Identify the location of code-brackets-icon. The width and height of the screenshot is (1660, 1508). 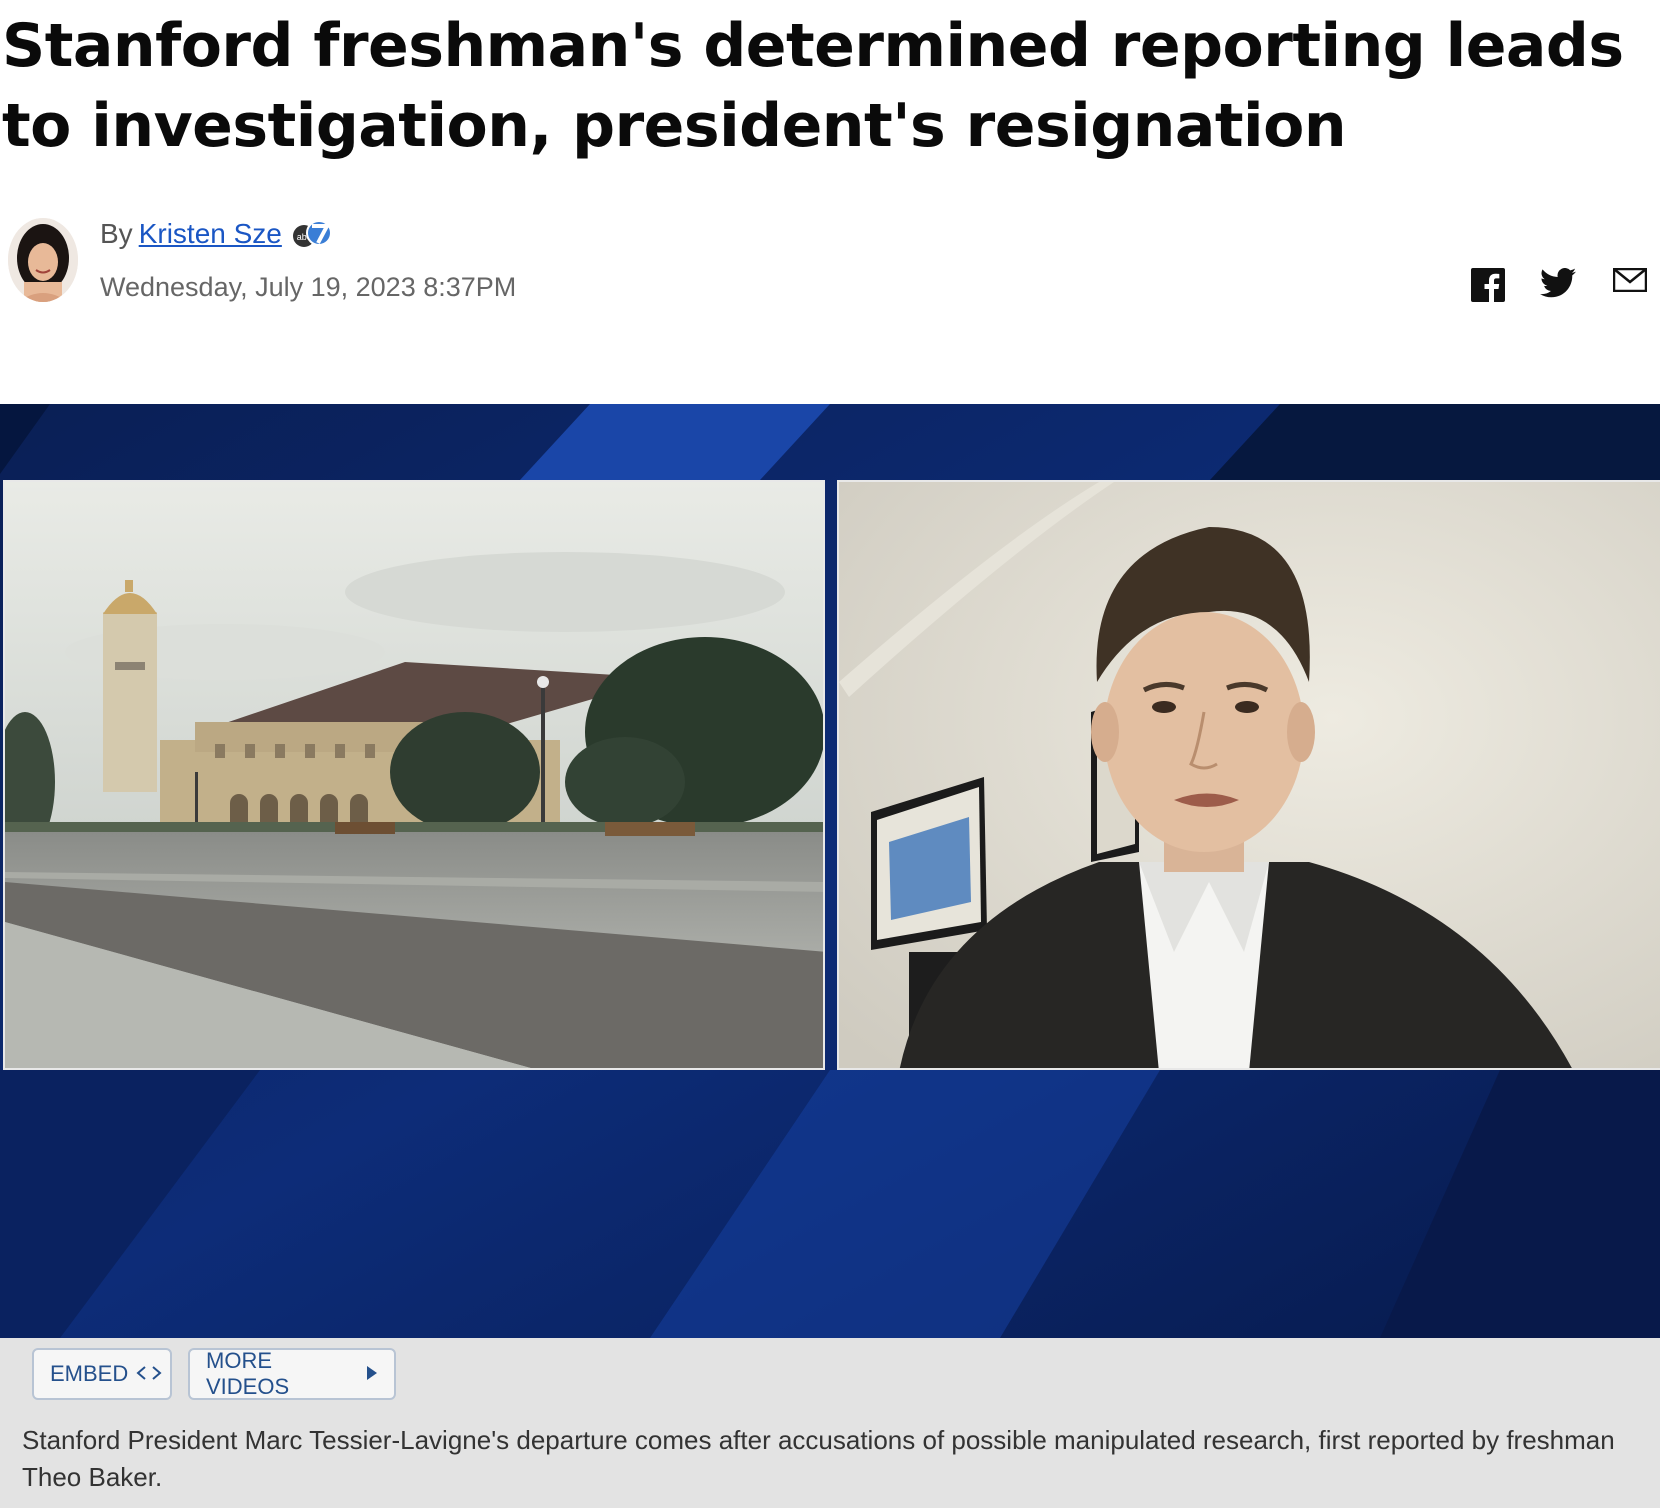
(149, 1374).